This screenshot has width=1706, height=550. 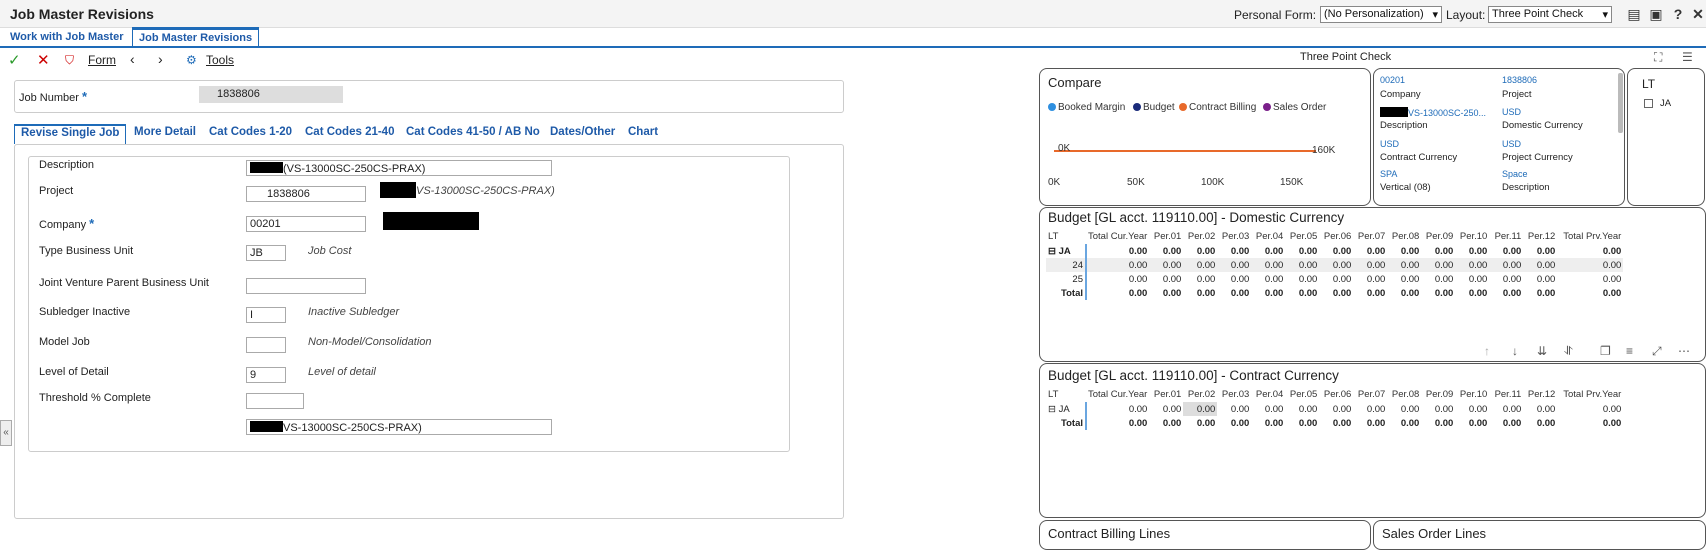 What do you see at coordinates (643, 132) in the screenshot?
I see `tab-chart: Chart` at bounding box center [643, 132].